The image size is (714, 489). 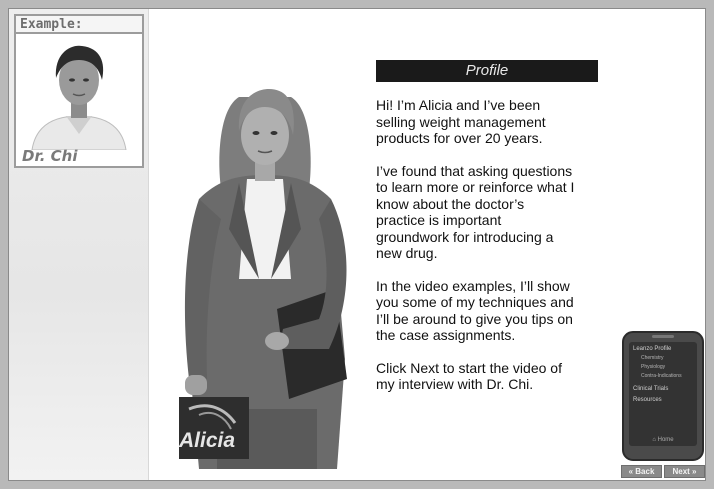 I want to click on menu-item-contra-indications: Contra-Indications, so click(x=663, y=376).